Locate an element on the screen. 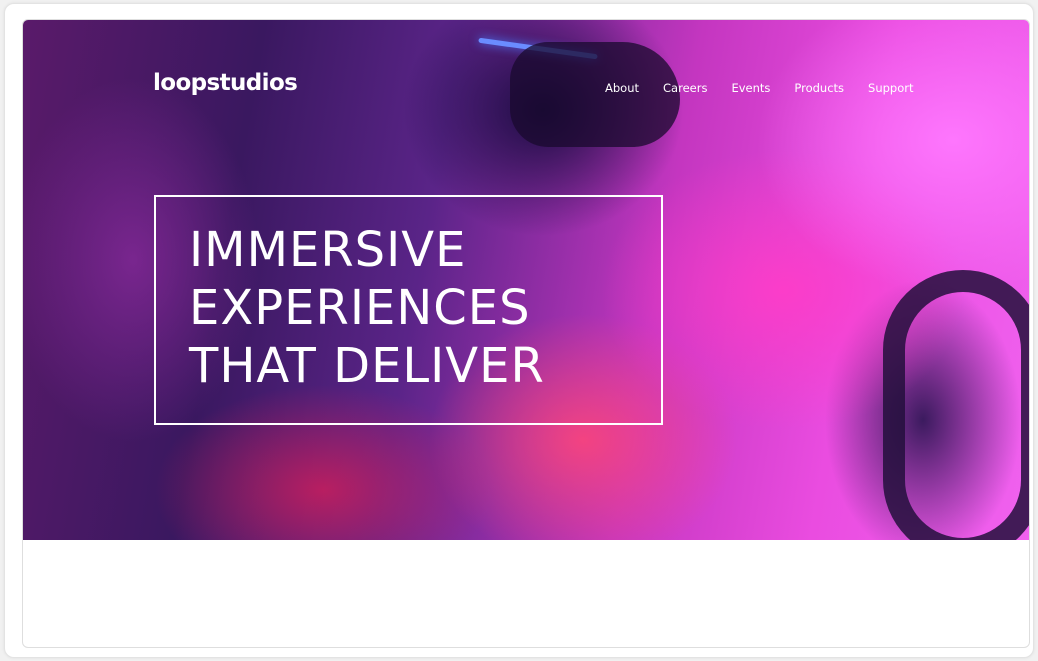  nav-link-careers: Careers is located at coordinates (685, 88).